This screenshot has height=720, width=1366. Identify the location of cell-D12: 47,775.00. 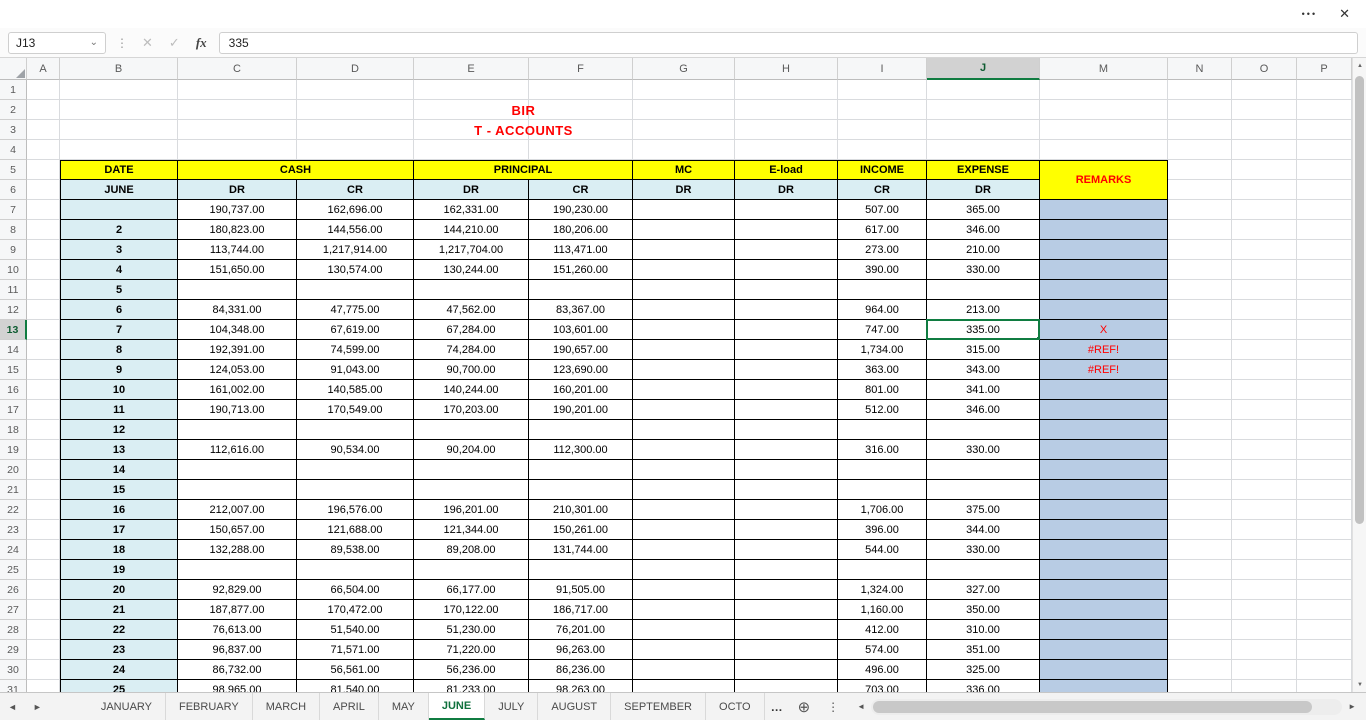
(355, 310).